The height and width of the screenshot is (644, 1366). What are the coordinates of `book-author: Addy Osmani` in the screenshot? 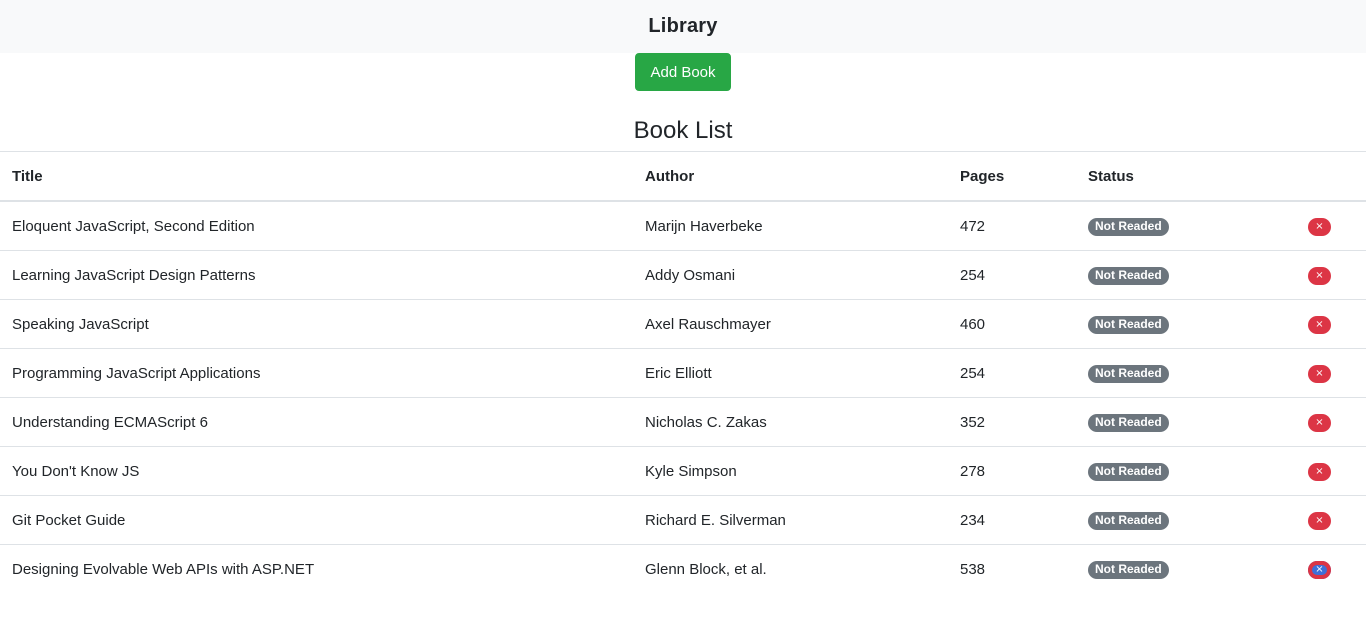 It's located at (790, 275).